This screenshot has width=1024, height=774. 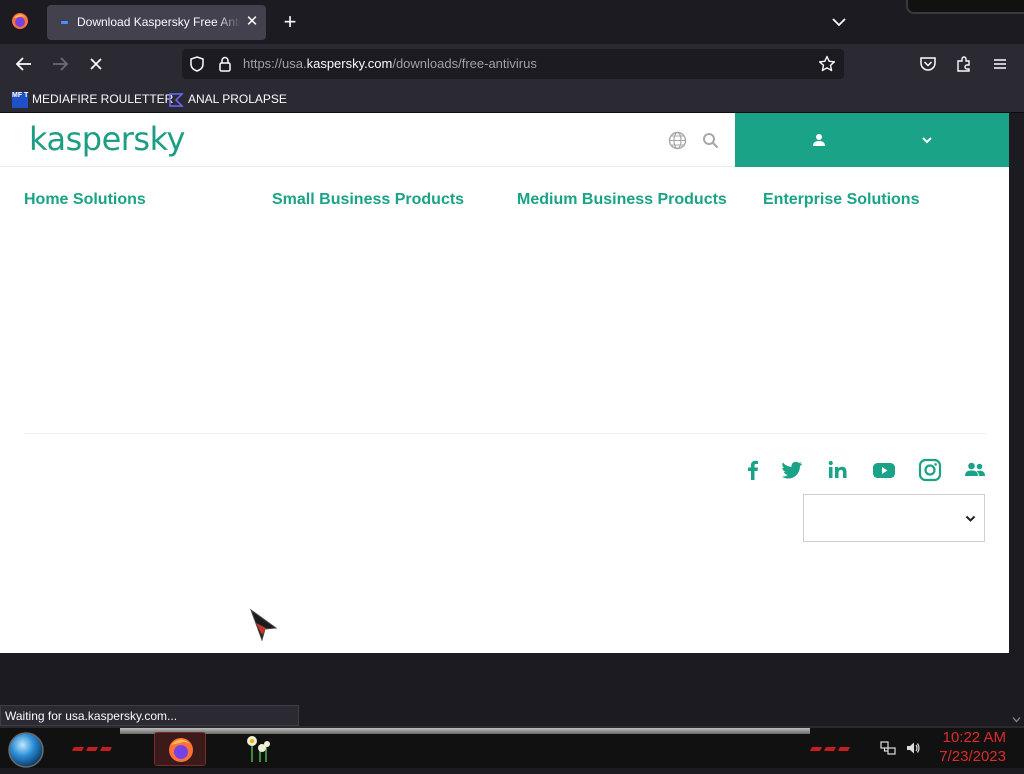 What do you see at coordinates (753, 470) in the screenshot?
I see `facebook-icon` at bounding box center [753, 470].